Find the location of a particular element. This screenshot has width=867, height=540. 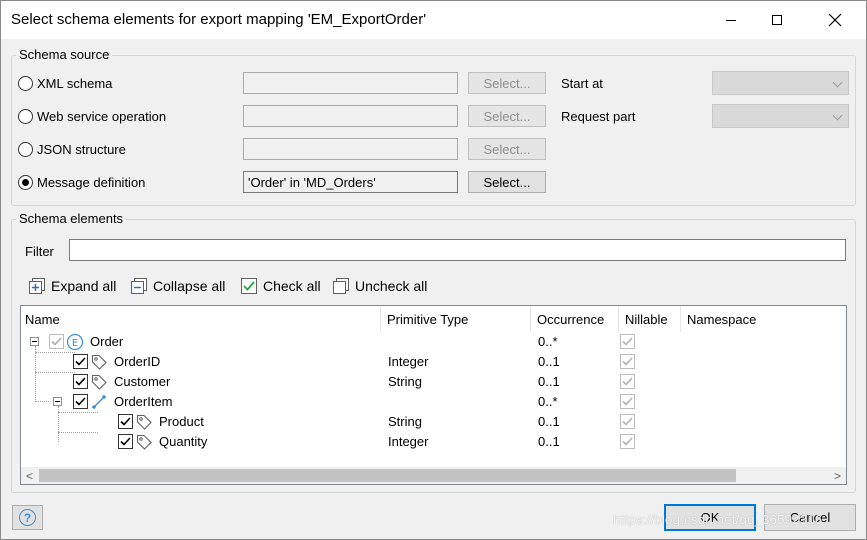

row-name: Product is located at coordinates (181, 421).